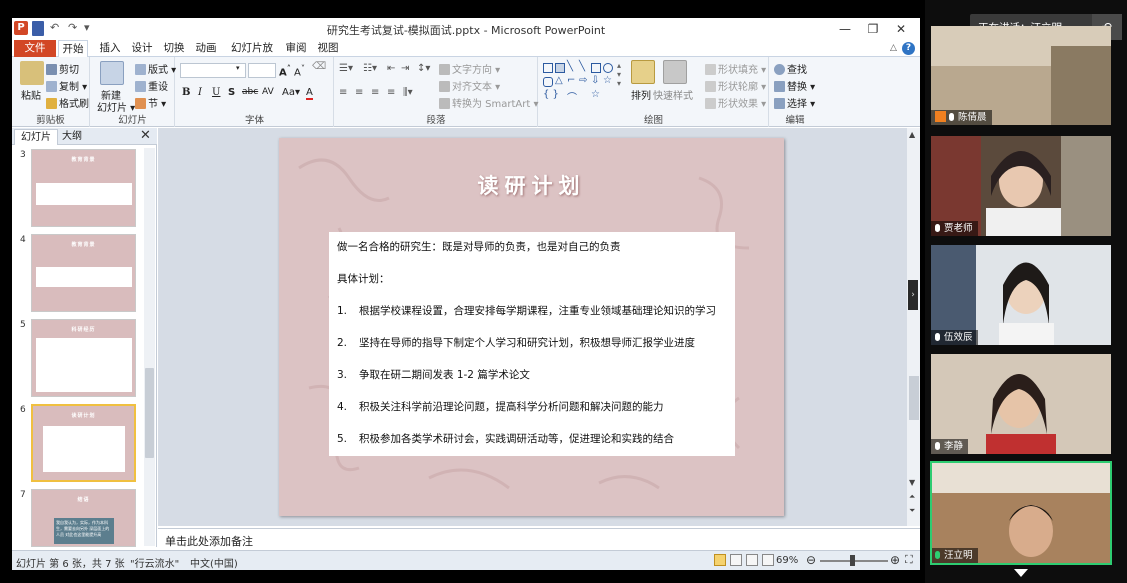 Image resolution: width=1127 pixels, height=583 pixels. What do you see at coordinates (375, 92) in the screenshot?
I see `align-right-icon: ≡` at bounding box center [375, 92].